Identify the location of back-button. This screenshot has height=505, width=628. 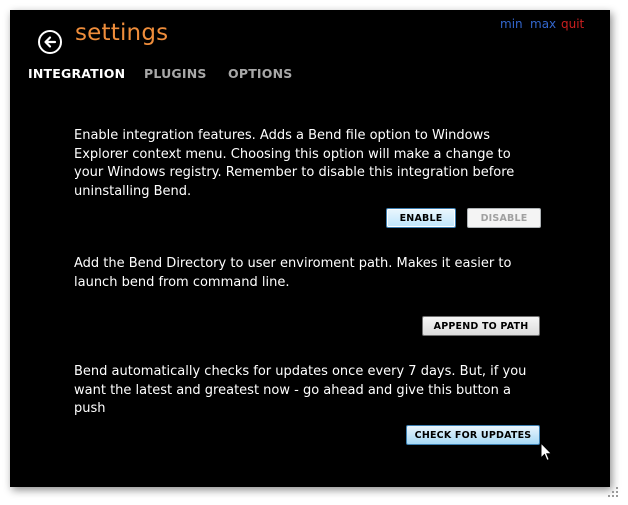
(50, 42).